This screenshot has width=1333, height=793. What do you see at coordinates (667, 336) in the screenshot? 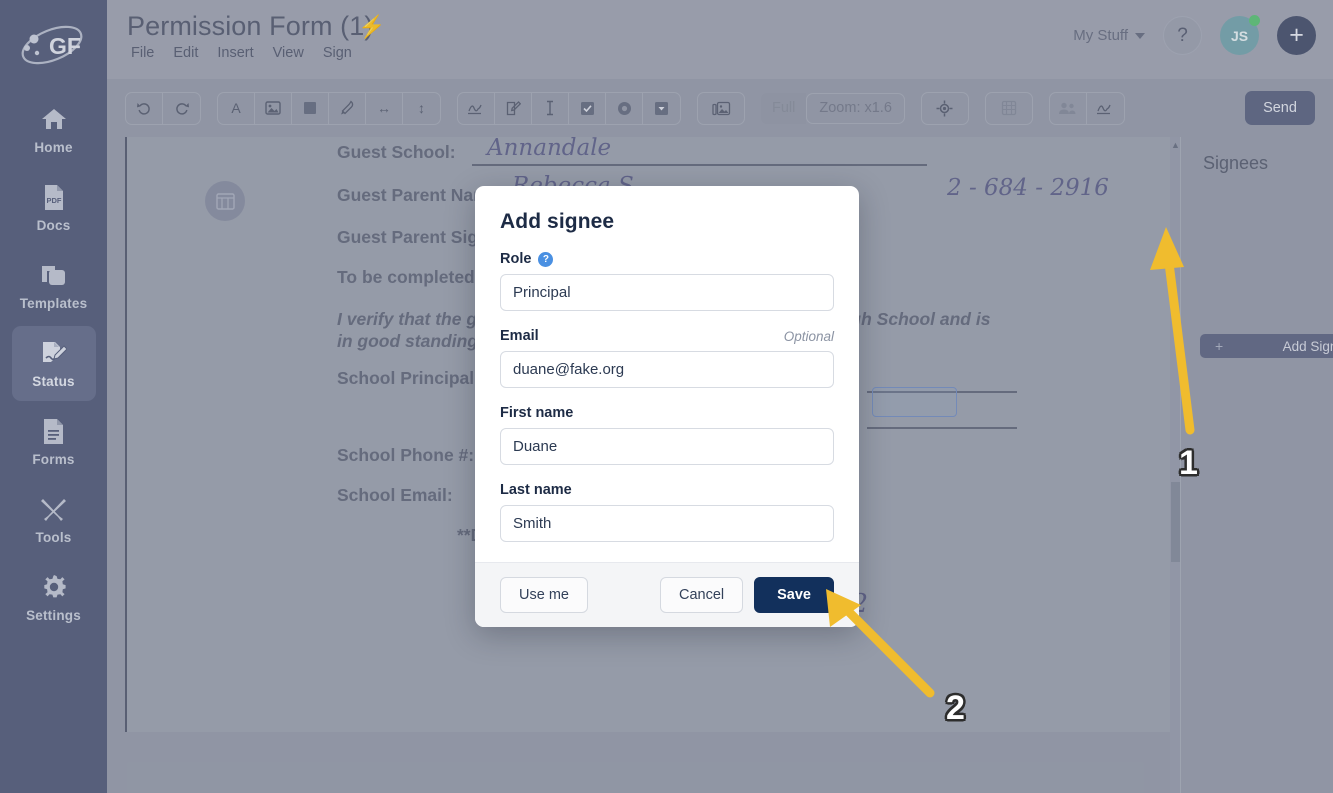
I see `field-label-row: Email Optional` at bounding box center [667, 336].